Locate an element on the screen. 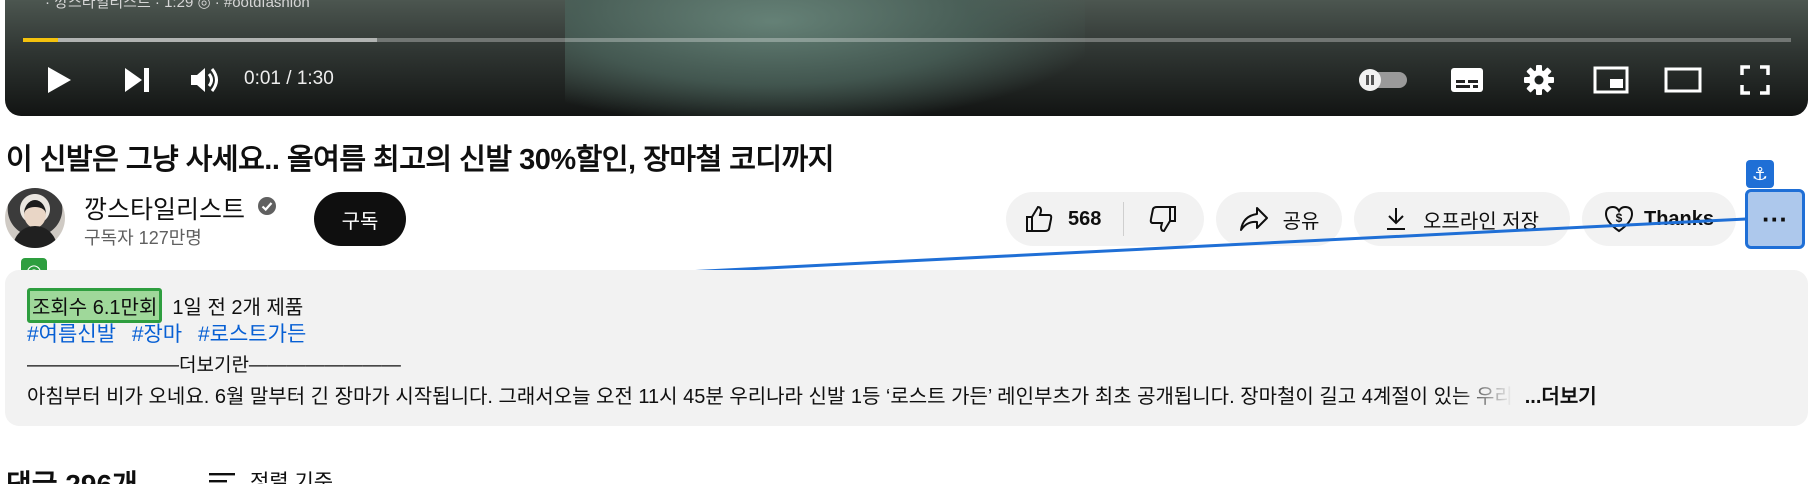 The image size is (1820, 484). download-label: 오프라인 저장 is located at coordinates (1481, 221).